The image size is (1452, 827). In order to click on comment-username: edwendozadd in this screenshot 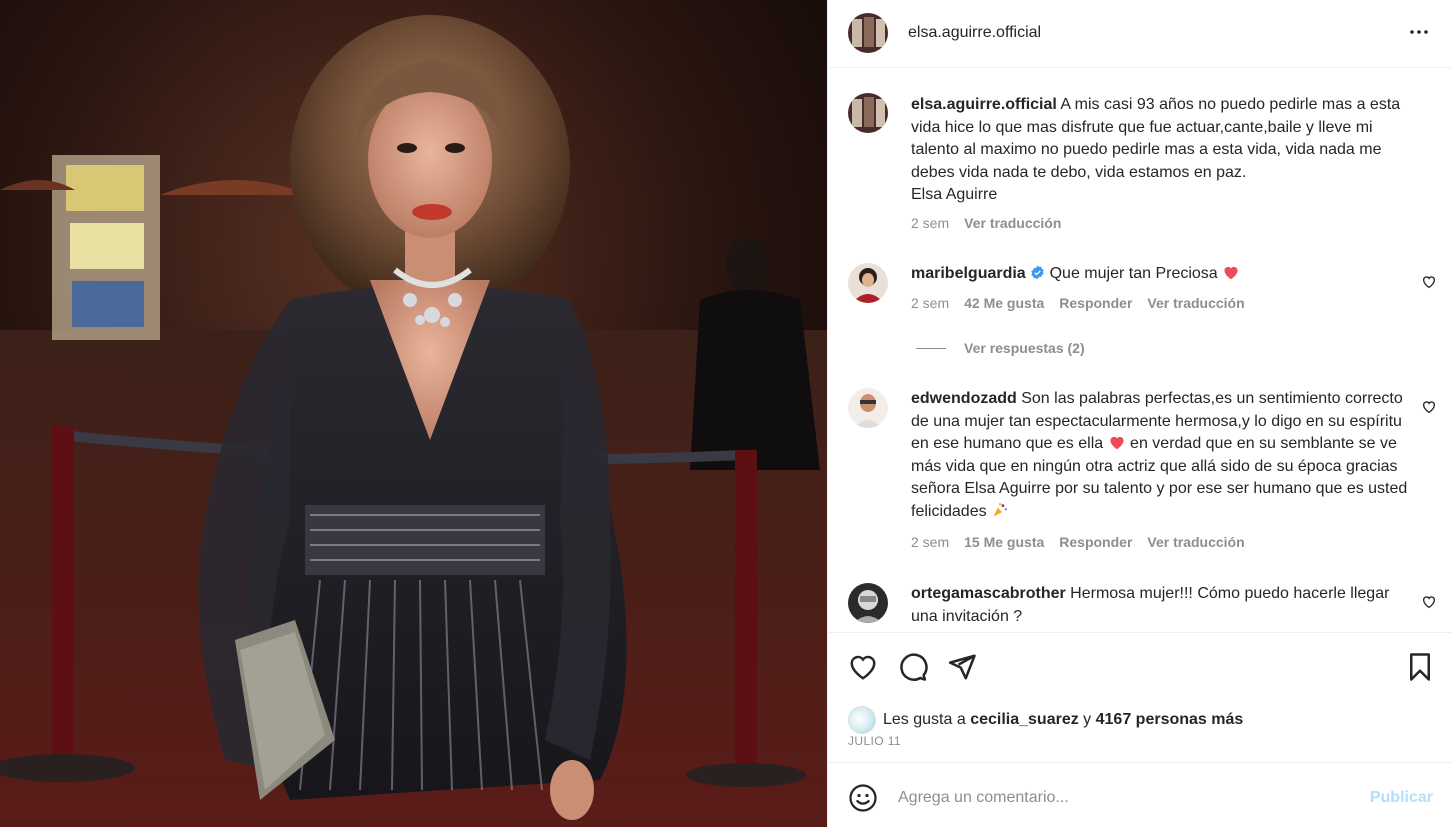, I will do `click(964, 398)`.